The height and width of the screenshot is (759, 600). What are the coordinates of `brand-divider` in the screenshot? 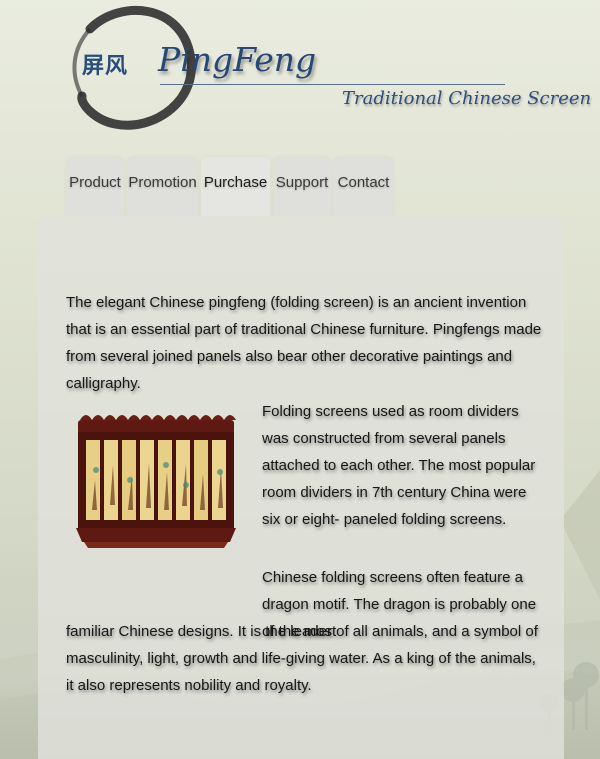 It's located at (332, 84).